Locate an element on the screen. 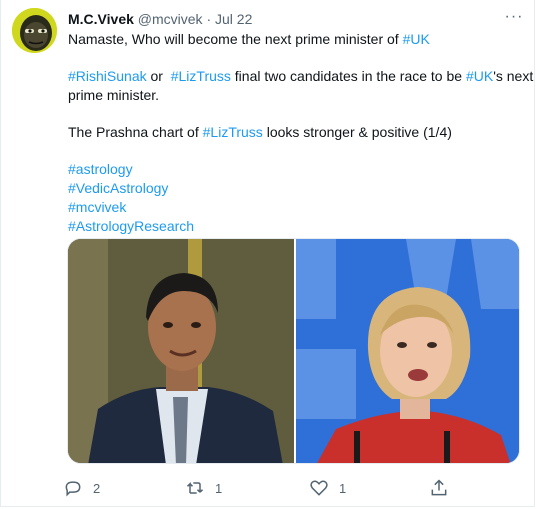  more-icon: ··· is located at coordinates (514, 16).